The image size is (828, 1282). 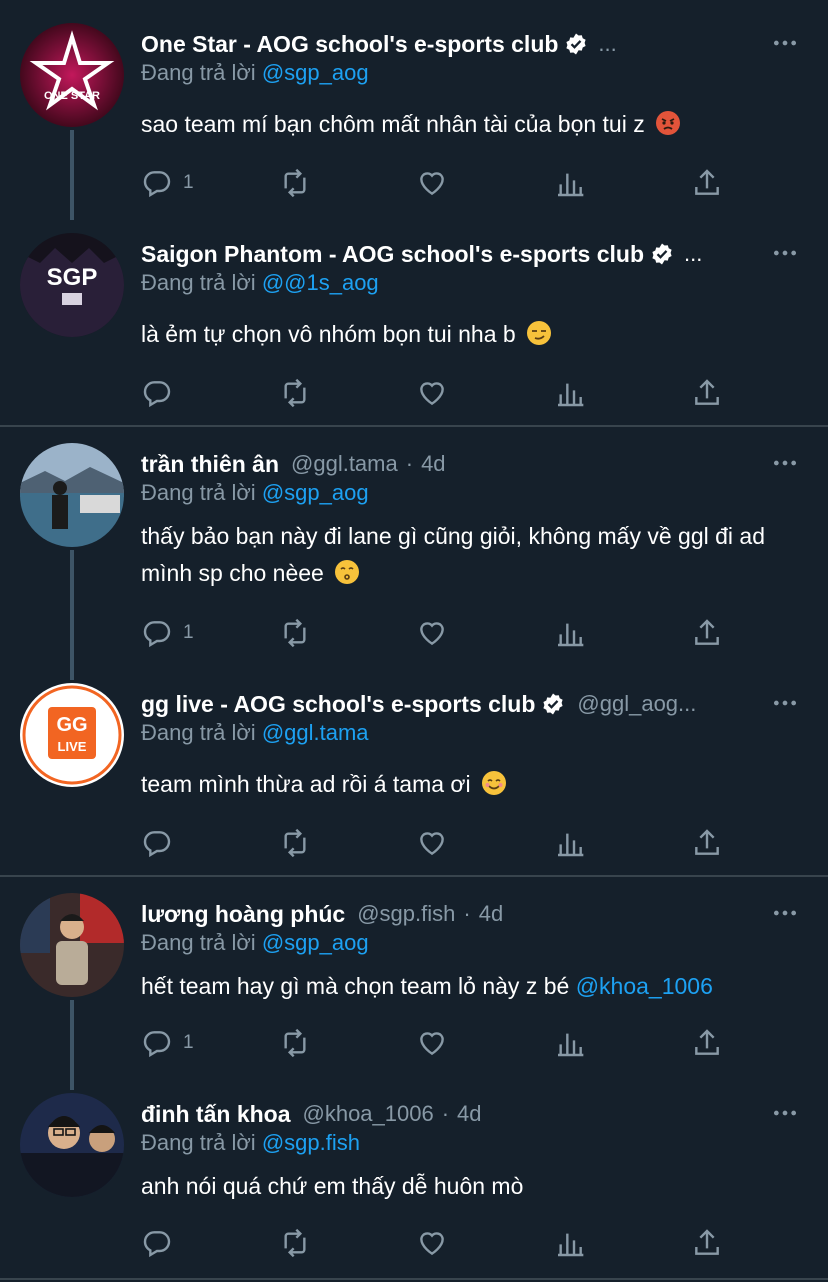 I want to click on tweet-actions, so click(x=441, y=1243).